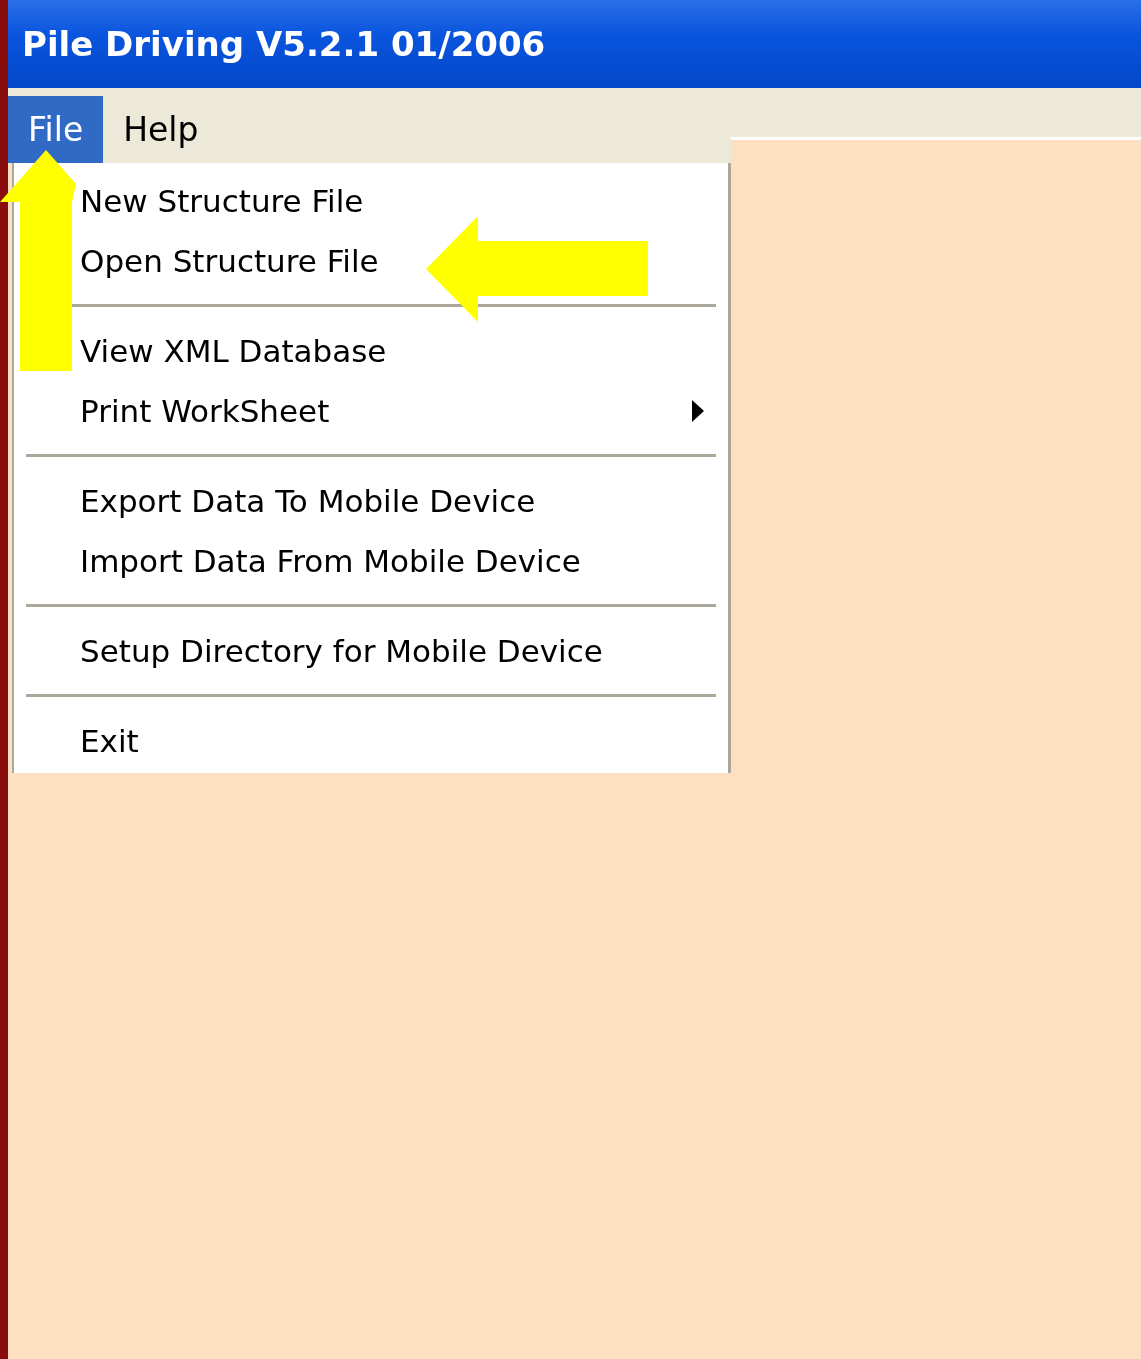 The image size is (1141, 1359). What do you see at coordinates (161, 129) in the screenshot?
I see `menu-item: Help` at bounding box center [161, 129].